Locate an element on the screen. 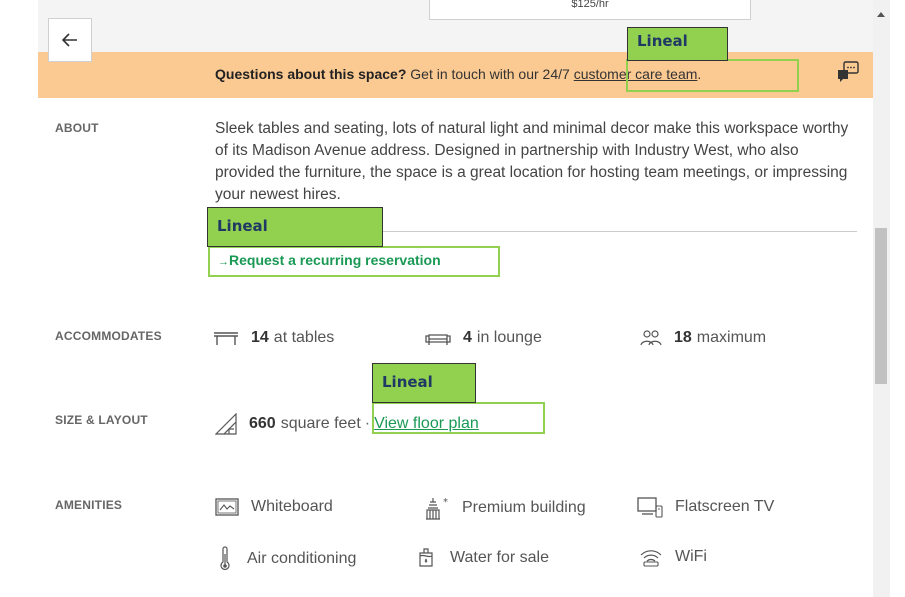 The height and width of the screenshot is (597, 905). accommodates-label: ACCOMMODATES is located at coordinates (108, 336).